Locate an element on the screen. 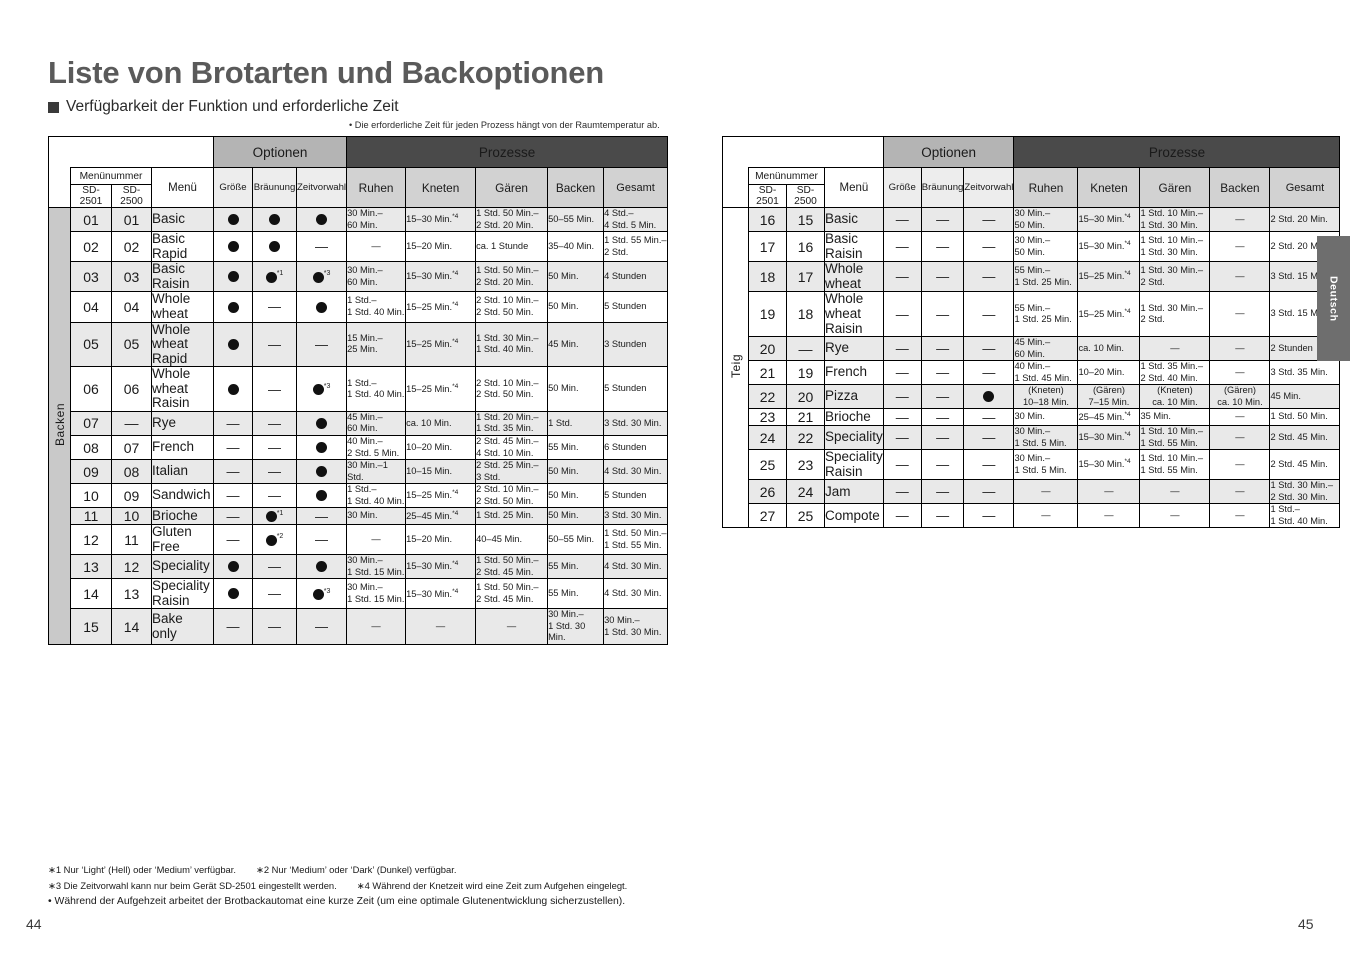 The width and height of the screenshot is (1350, 954). process-total-cell: 1 Std. 30 Min.– 2 Std. 30 Min. is located at coordinates (1305, 492).